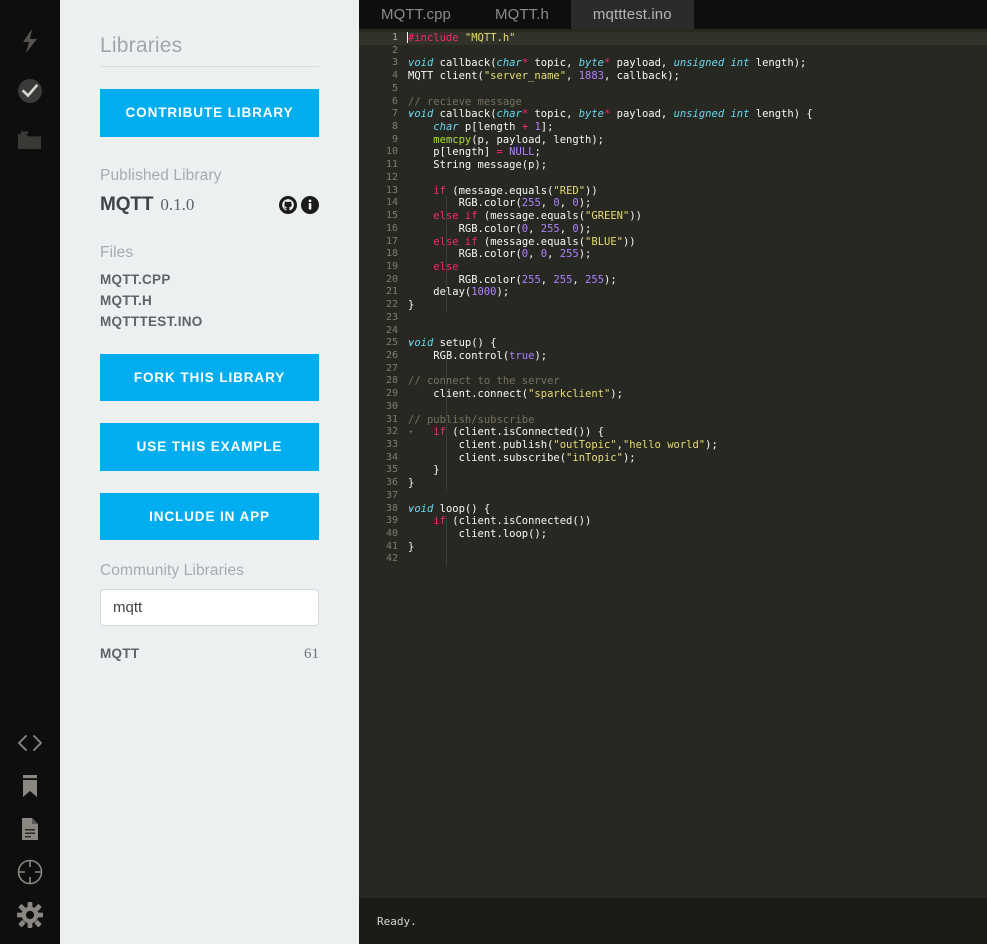 This screenshot has height=944, width=987. What do you see at coordinates (381, 420) in the screenshot?
I see `line-number: 31` at bounding box center [381, 420].